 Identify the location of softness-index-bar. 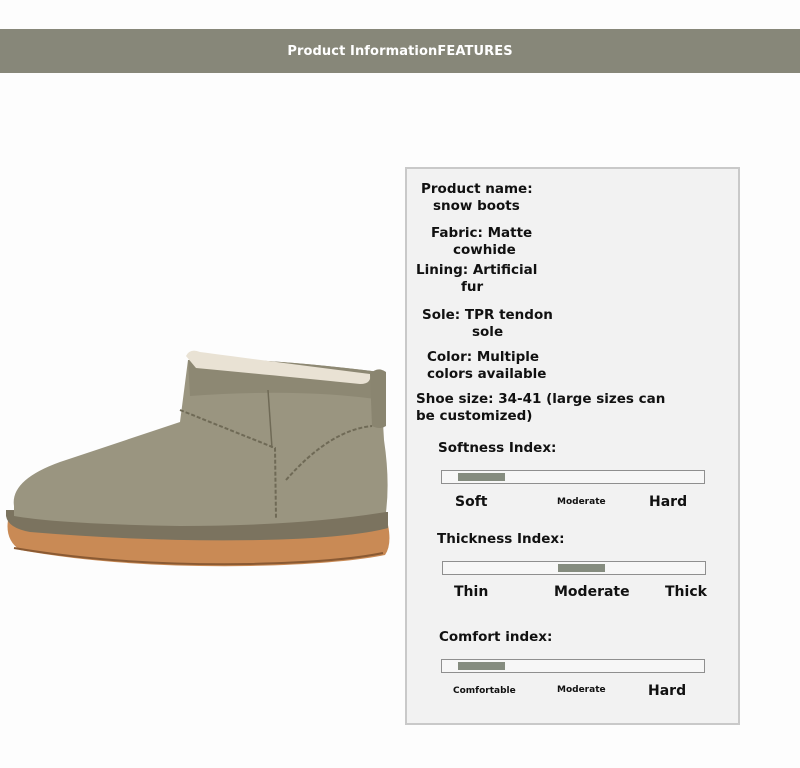
(573, 477).